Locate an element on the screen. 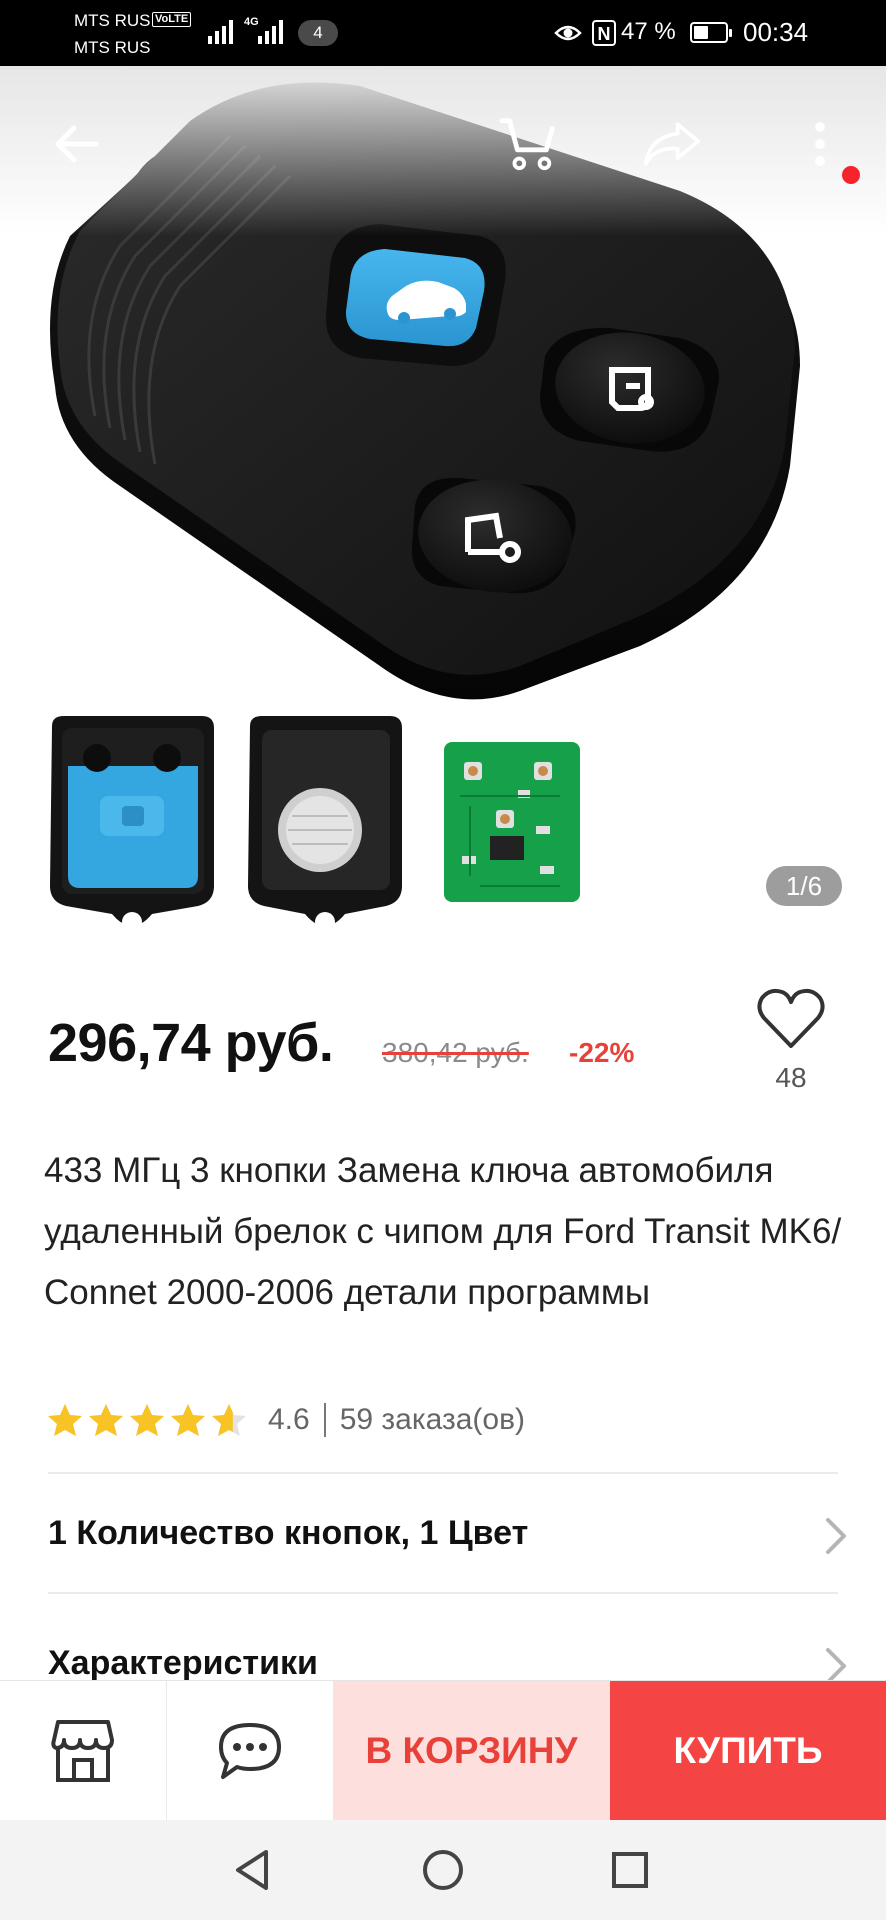 This screenshot has width=886, height=1920. nav-recents-button is located at coordinates (630, 1870).